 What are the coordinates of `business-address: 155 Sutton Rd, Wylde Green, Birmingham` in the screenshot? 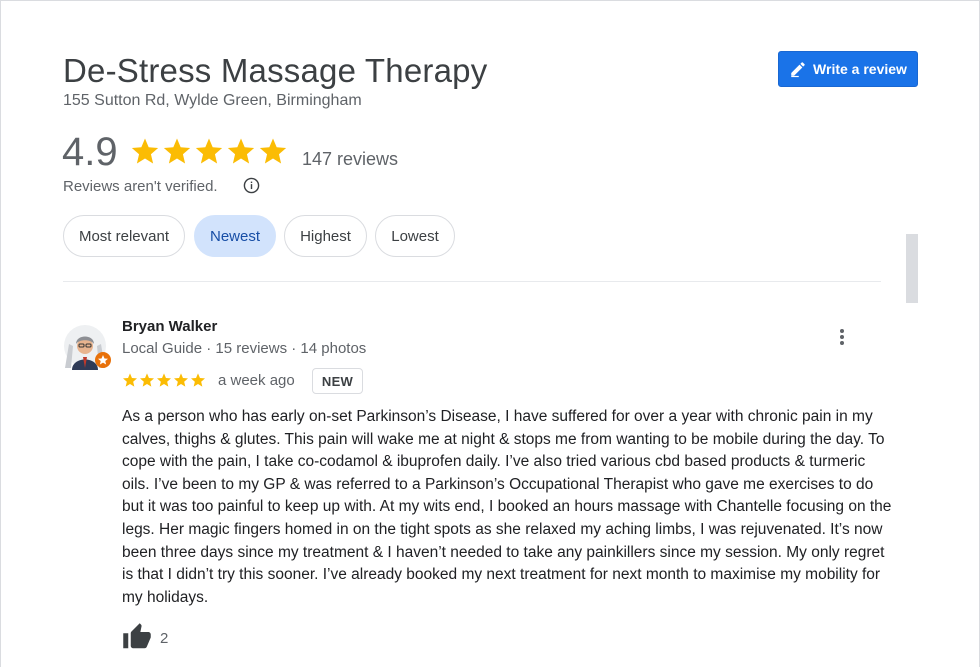 It's located at (212, 100).